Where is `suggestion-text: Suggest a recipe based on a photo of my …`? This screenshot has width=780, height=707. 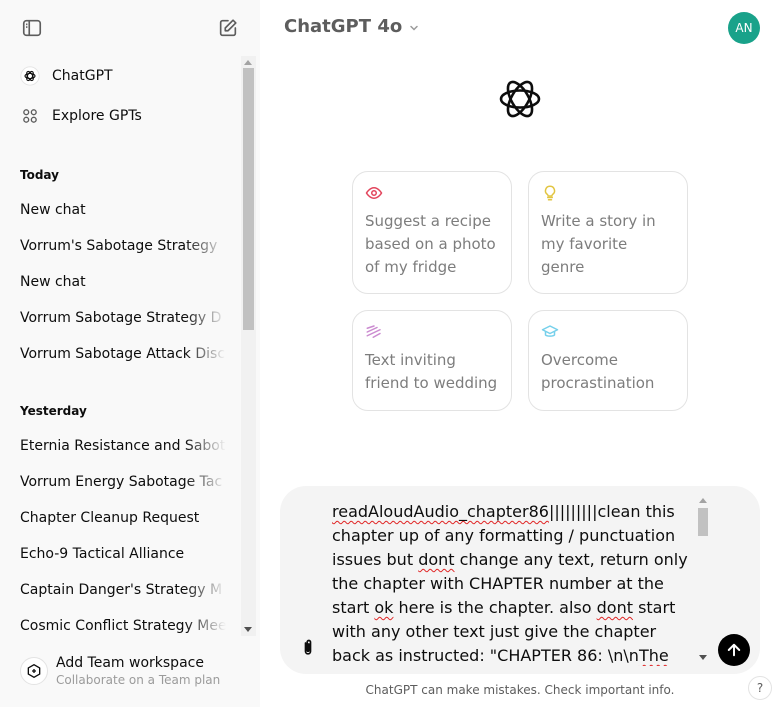 suggestion-text: Suggest a recipe based on a photo of my … is located at coordinates (430, 244).